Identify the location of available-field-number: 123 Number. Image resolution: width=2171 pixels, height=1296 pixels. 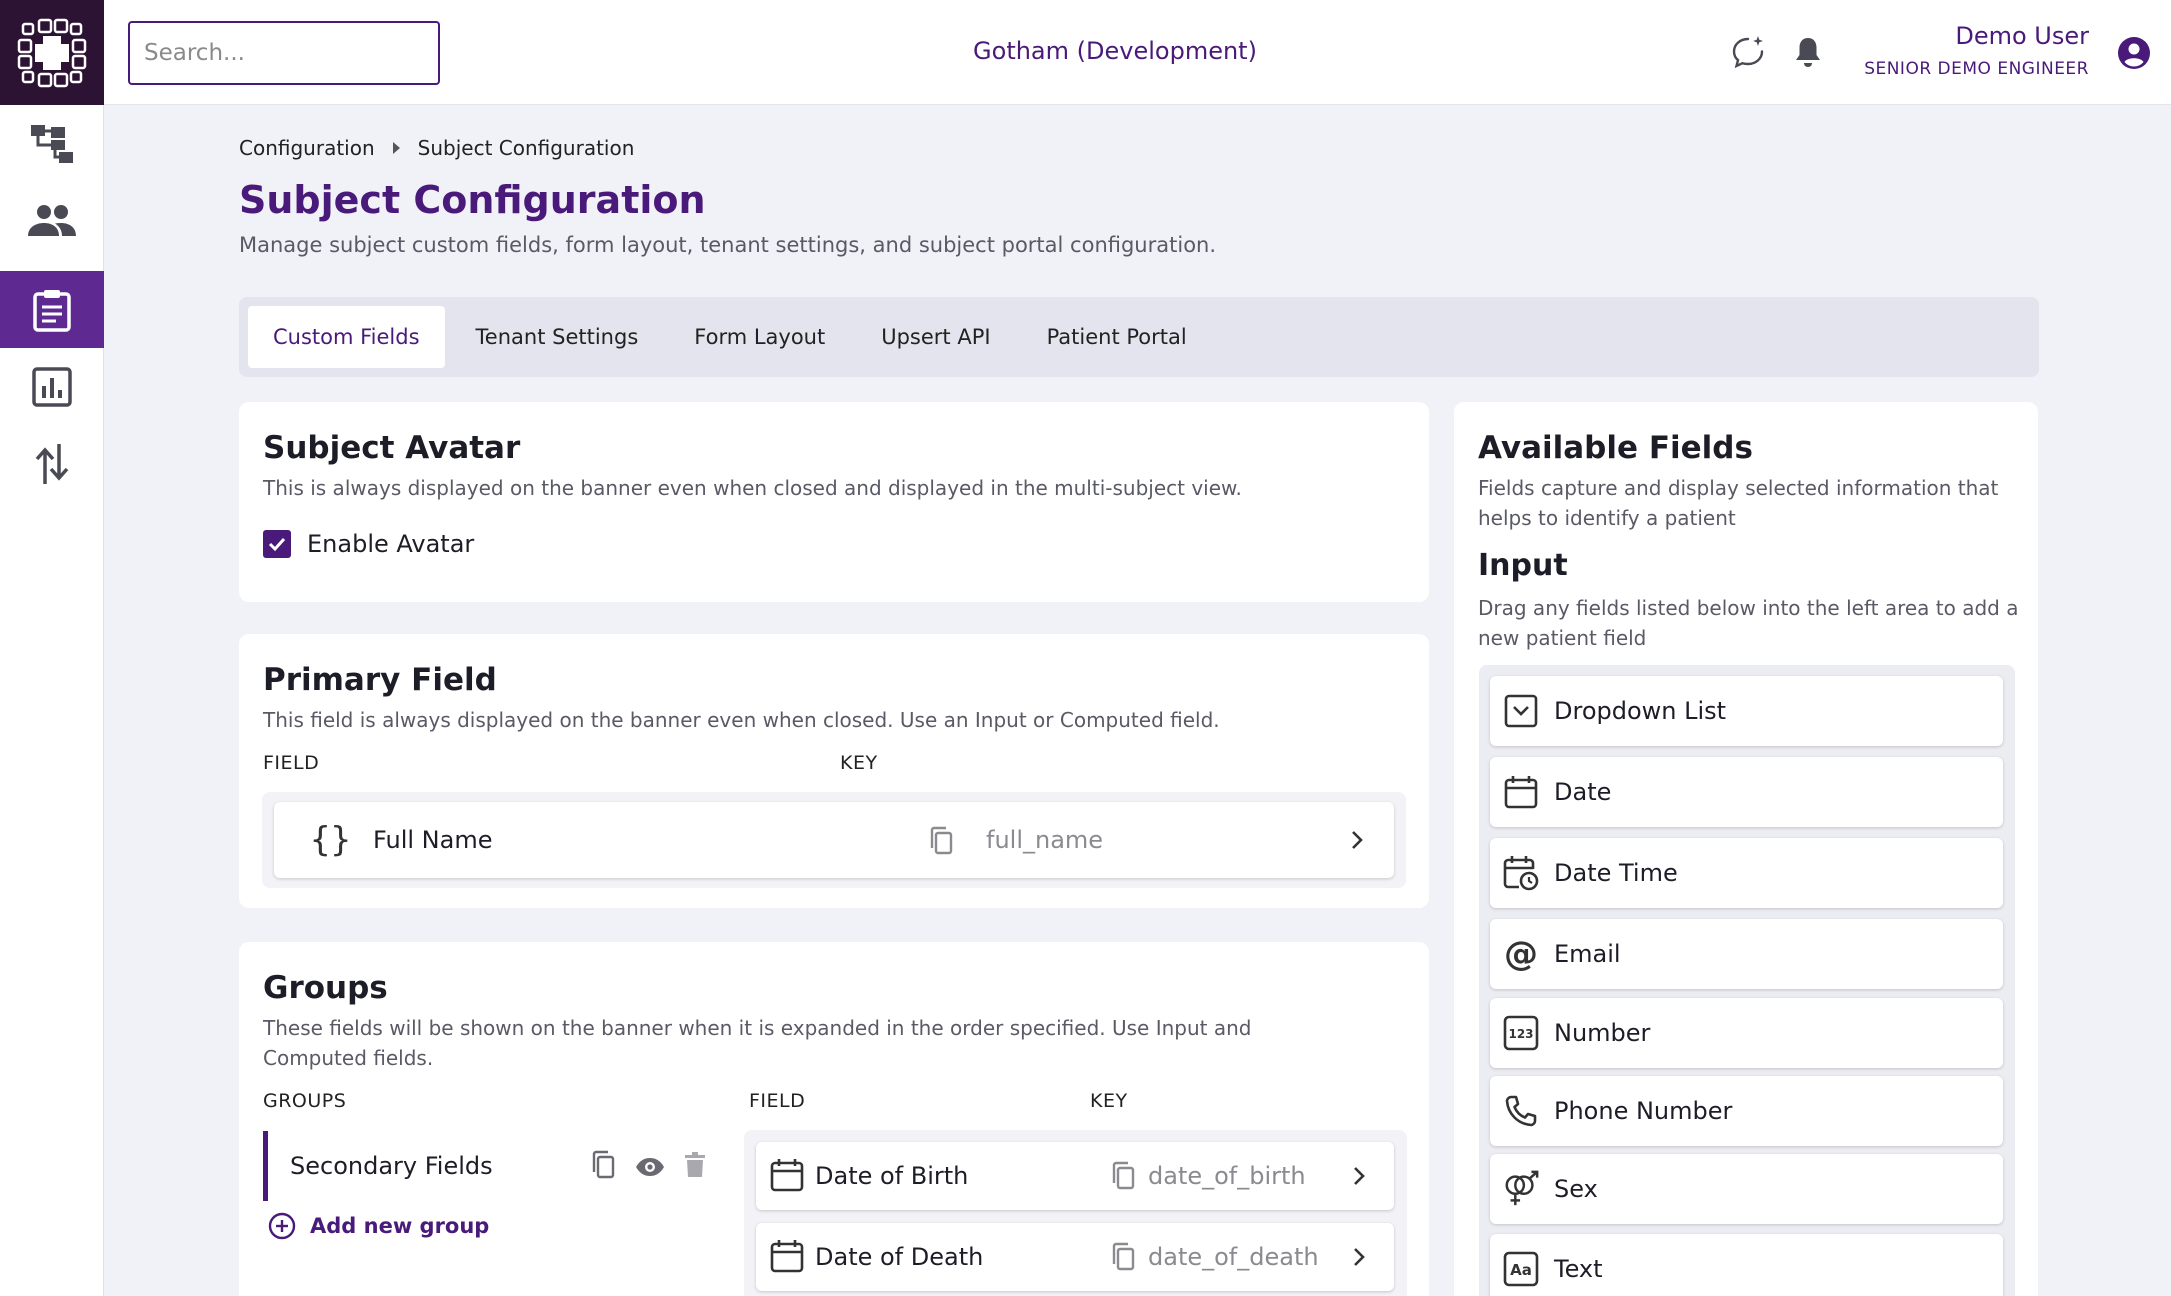
(1746, 1033).